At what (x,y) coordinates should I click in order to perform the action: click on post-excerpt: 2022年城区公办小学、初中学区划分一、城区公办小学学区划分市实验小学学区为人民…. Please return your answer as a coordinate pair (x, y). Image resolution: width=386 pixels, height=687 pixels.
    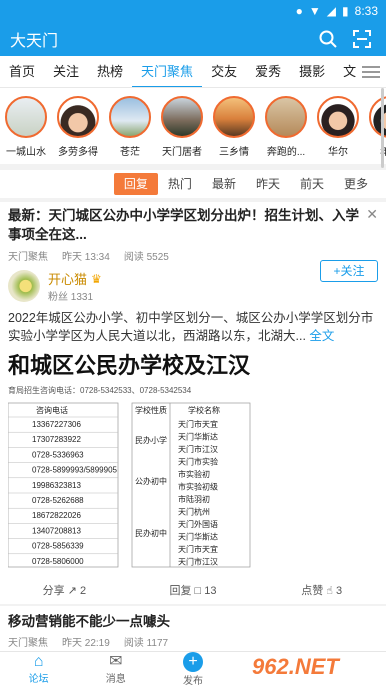
    Looking at the image, I should click on (193, 327).